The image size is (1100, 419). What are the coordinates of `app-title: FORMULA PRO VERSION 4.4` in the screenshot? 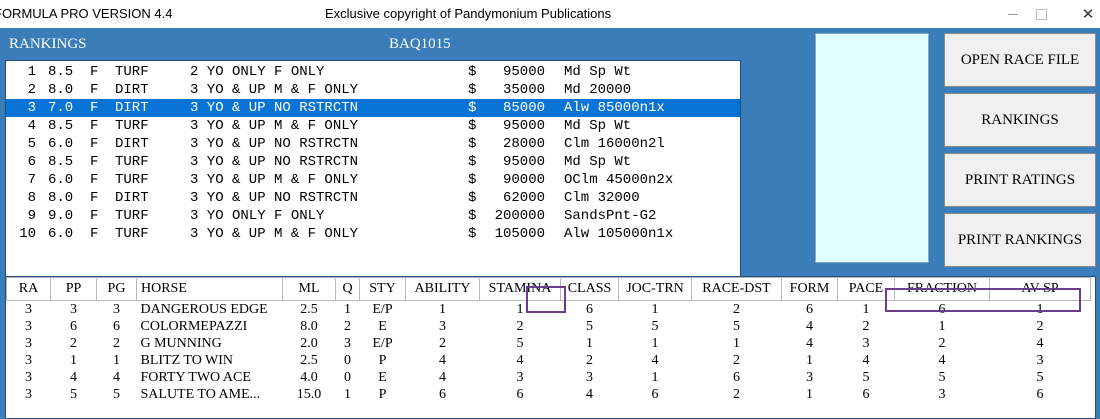 It's located at (86, 13).